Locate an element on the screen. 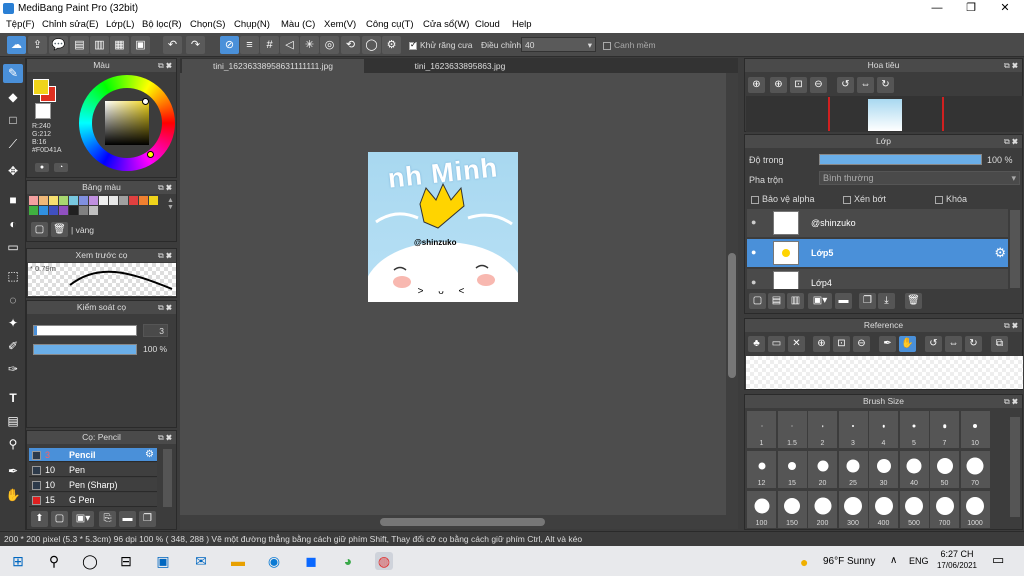 The height and width of the screenshot is (576, 1024). comment-icon: 💬 is located at coordinates (58, 45).